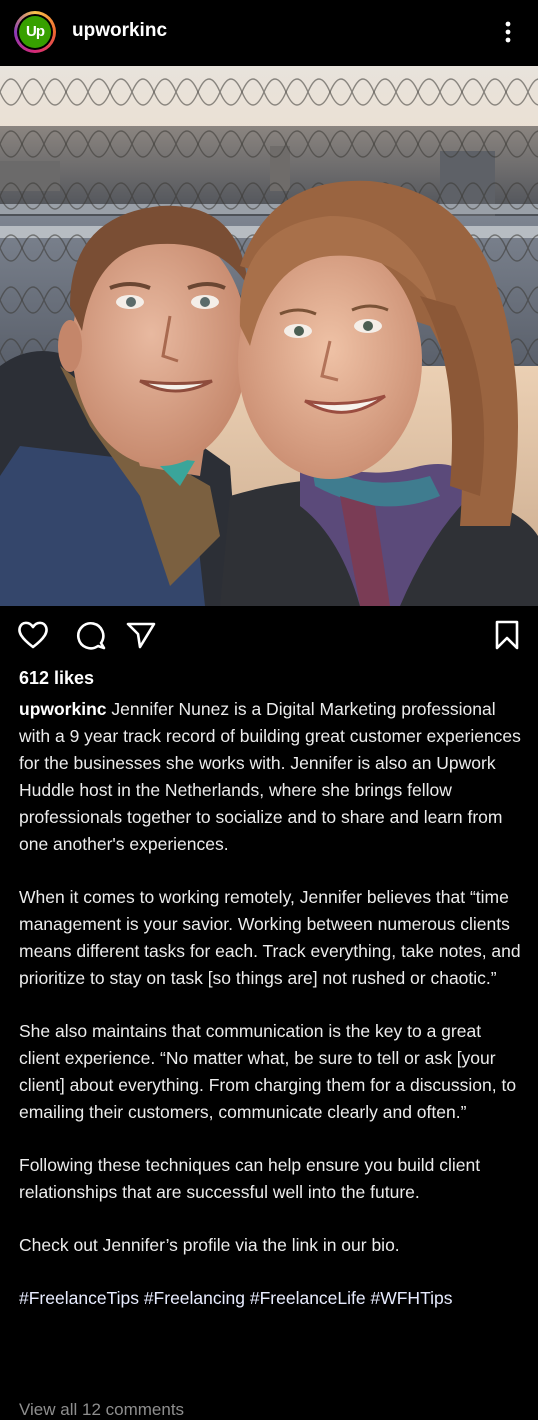  I want to click on comment-icon, so click(90, 635).